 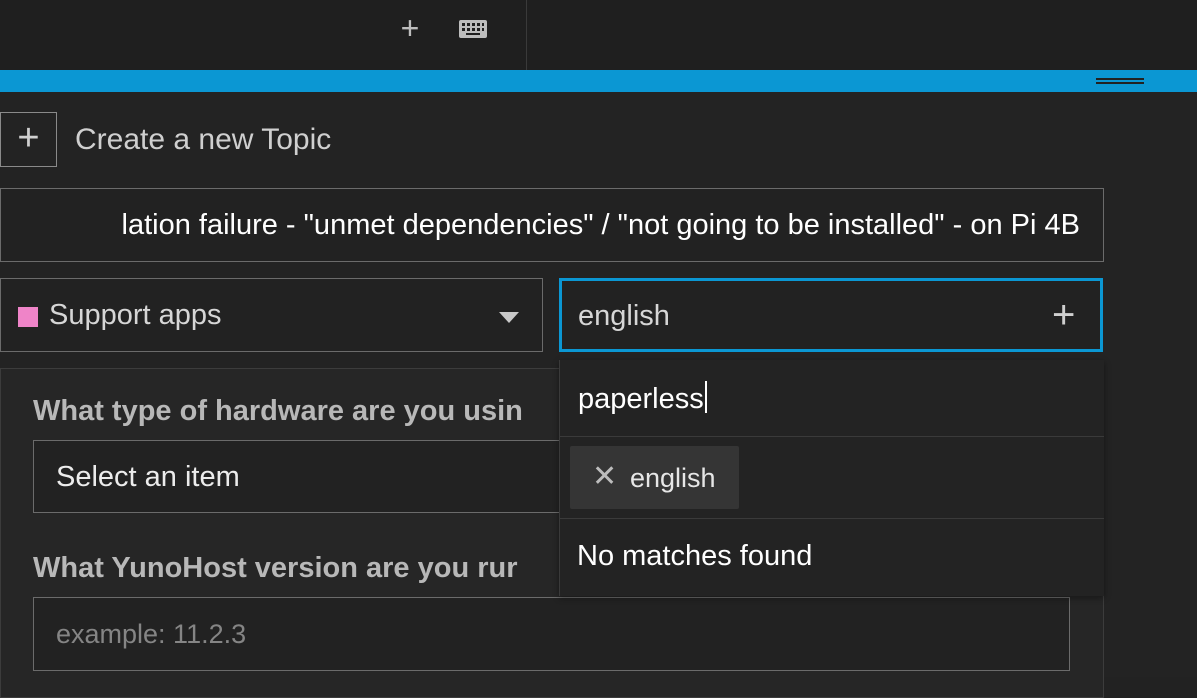 What do you see at coordinates (271, 315) in the screenshot?
I see `category-select: Support apps` at bounding box center [271, 315].